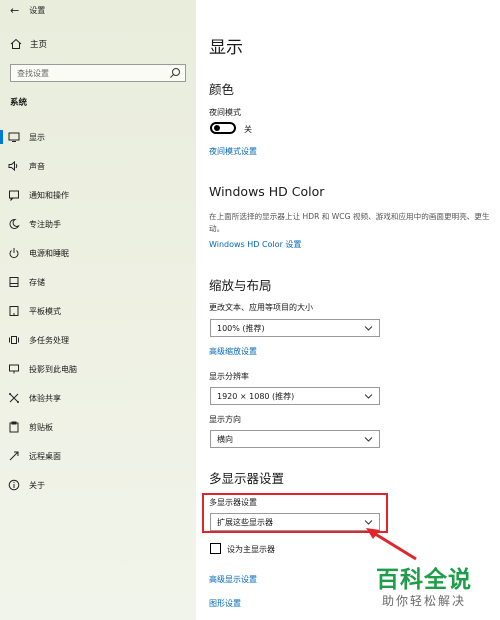 Image resolution: width=500 pixels, height=620 pixels. I want to click on sidebar-item-about: 关于, so click(98, 485).